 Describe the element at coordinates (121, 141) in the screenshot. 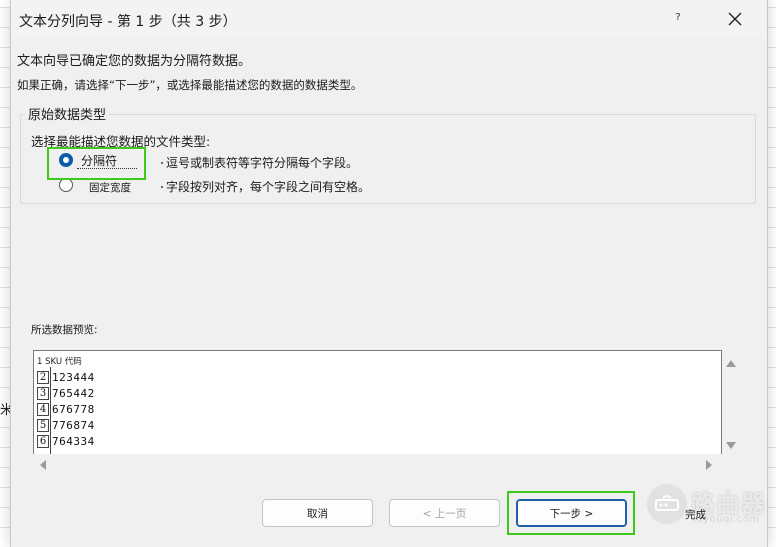

I see `file-type-prompt: 选择最能描述您数据的文件类型:` at that location.